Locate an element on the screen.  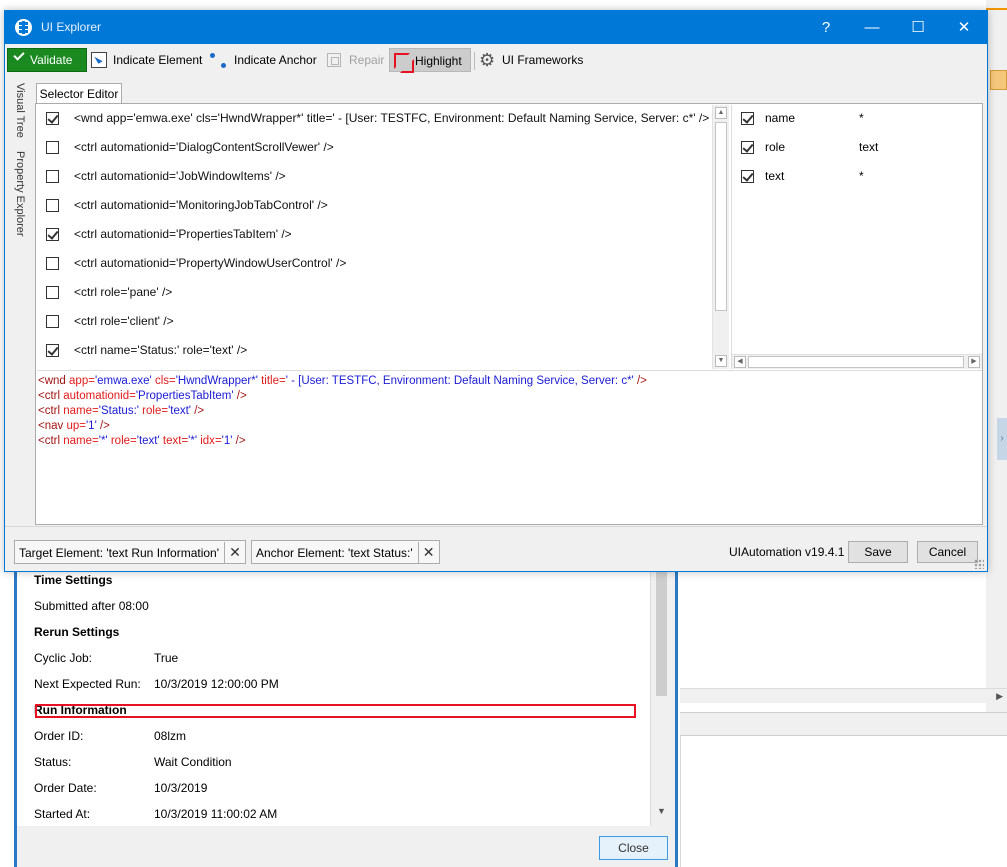
selector-node-row: <ctrl role='client' /> is located at coordinates (375, 322).